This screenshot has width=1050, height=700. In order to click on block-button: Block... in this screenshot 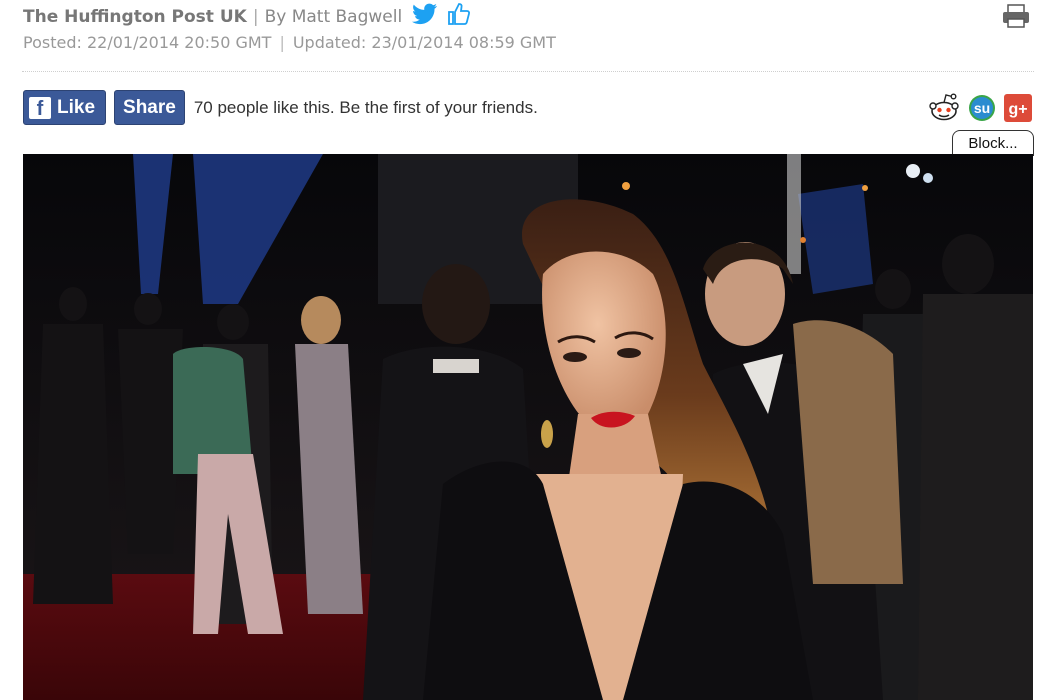, I will do `click(993, 143)`.